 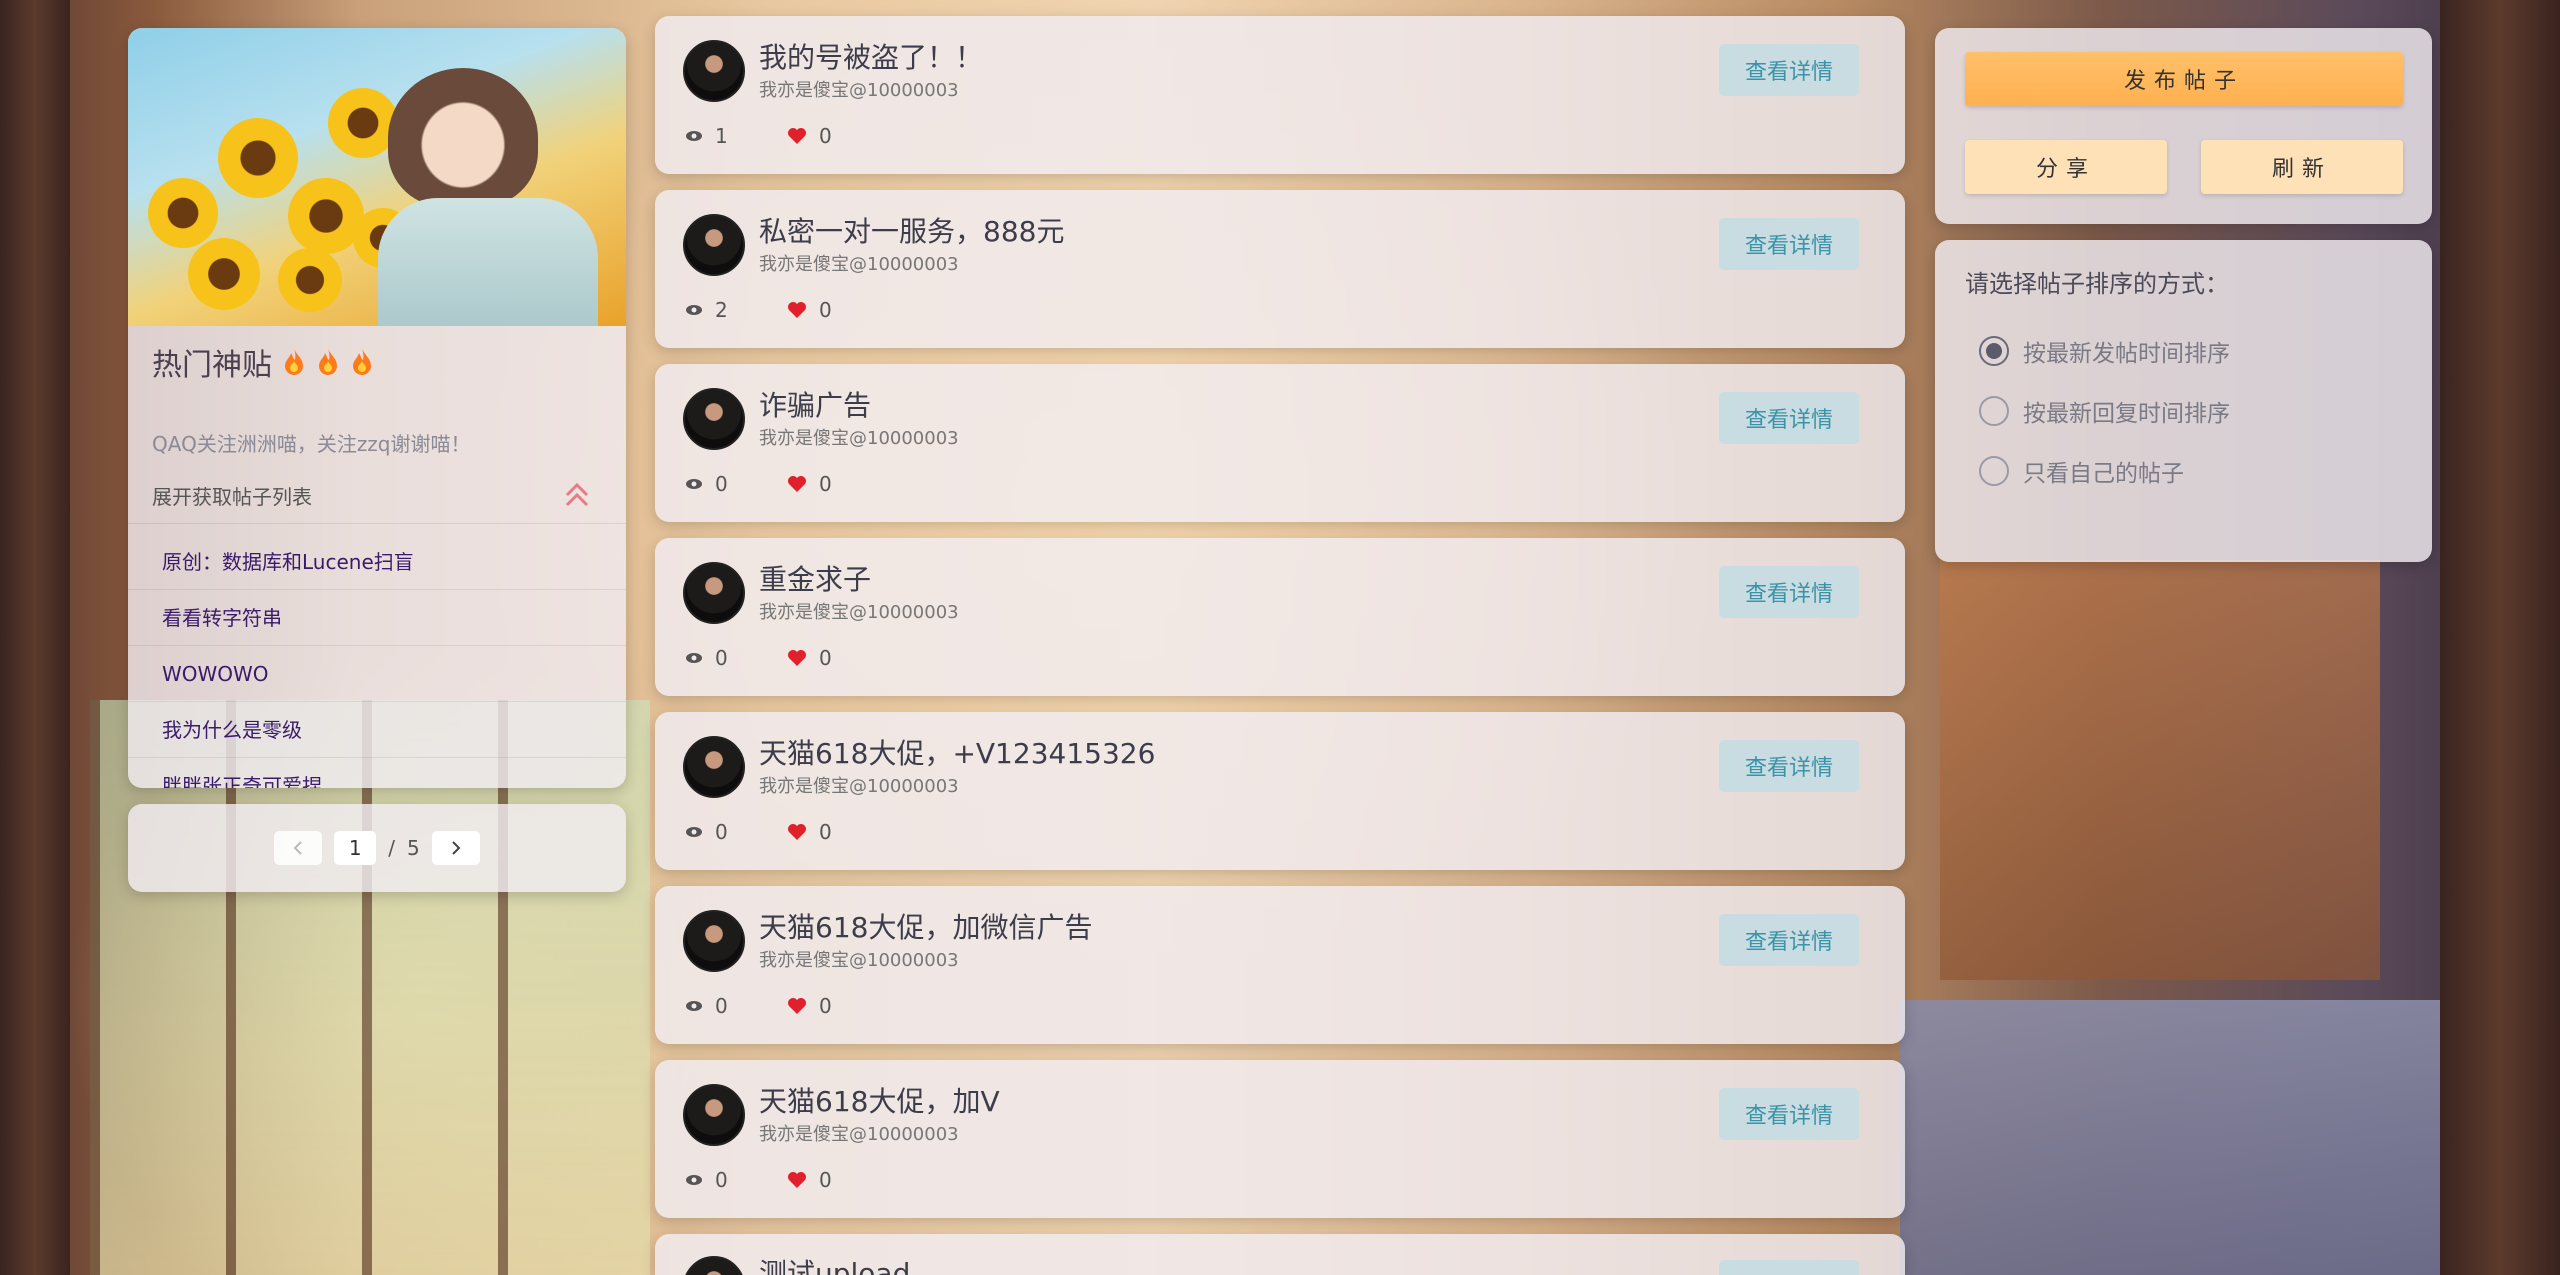 I want to click on hot-post-item: 原创：数据库和Lucene扫盲, so click(x=377, y=562).